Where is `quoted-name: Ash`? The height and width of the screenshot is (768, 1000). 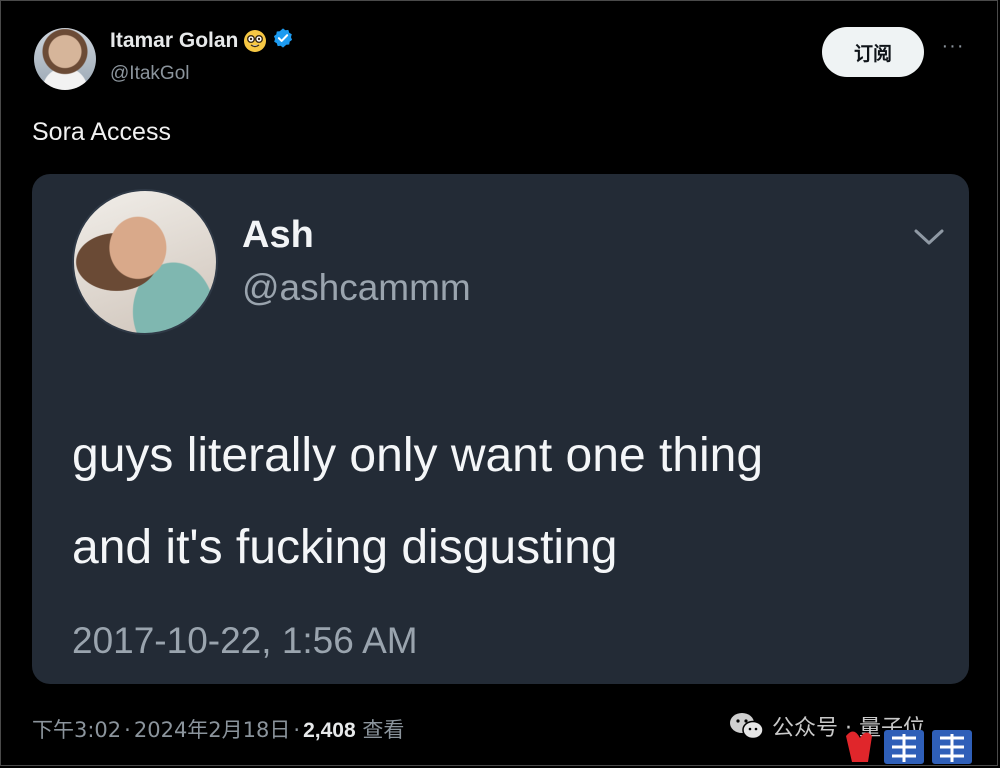 quoted-name: Ash is located at coordinates (278, 235).